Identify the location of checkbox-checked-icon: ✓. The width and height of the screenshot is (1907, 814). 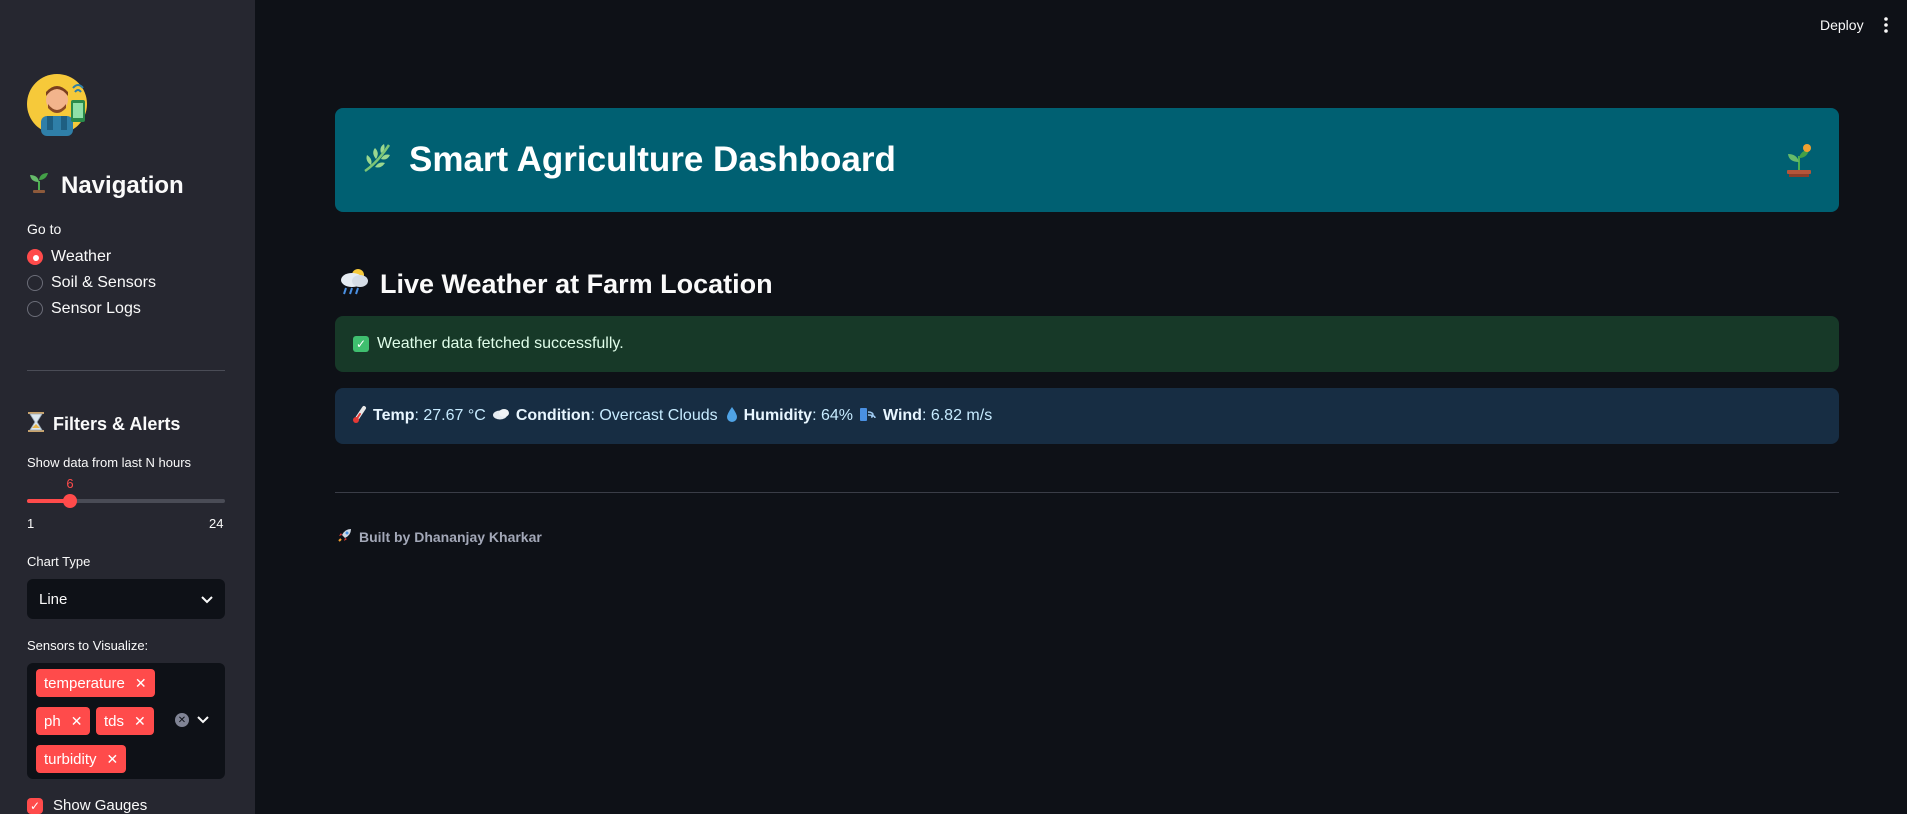
(35, 805).